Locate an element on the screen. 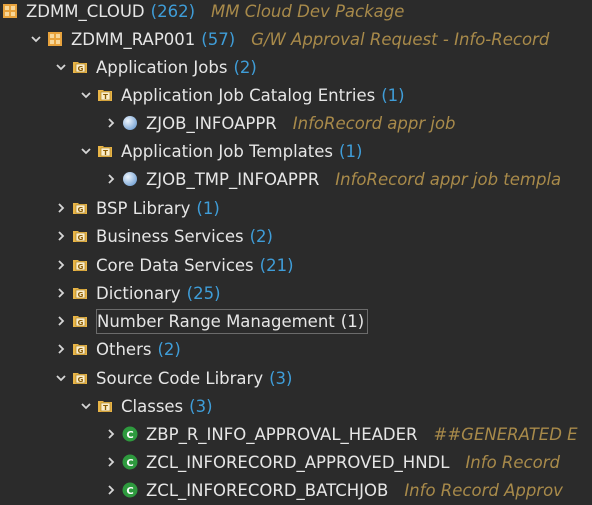 Image resolution: width=592 pixels, height=505 pixels. node-label: Core Data Services is located at coordinates (175, 265).